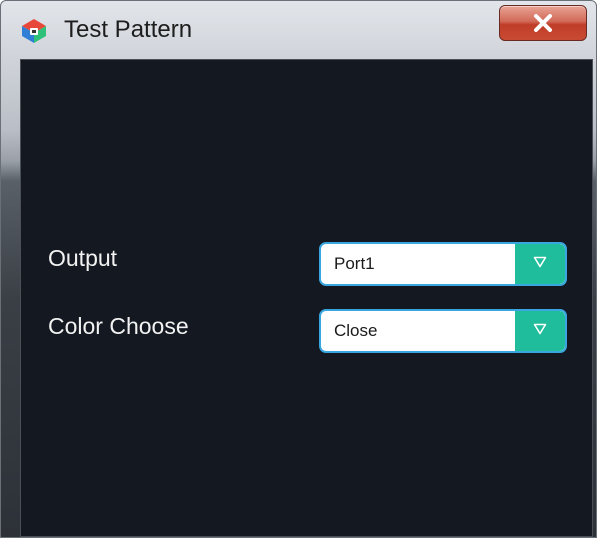 The width and height of the screenshot is (597, 538). I want to click on output-label: Output, so click(83, 258).